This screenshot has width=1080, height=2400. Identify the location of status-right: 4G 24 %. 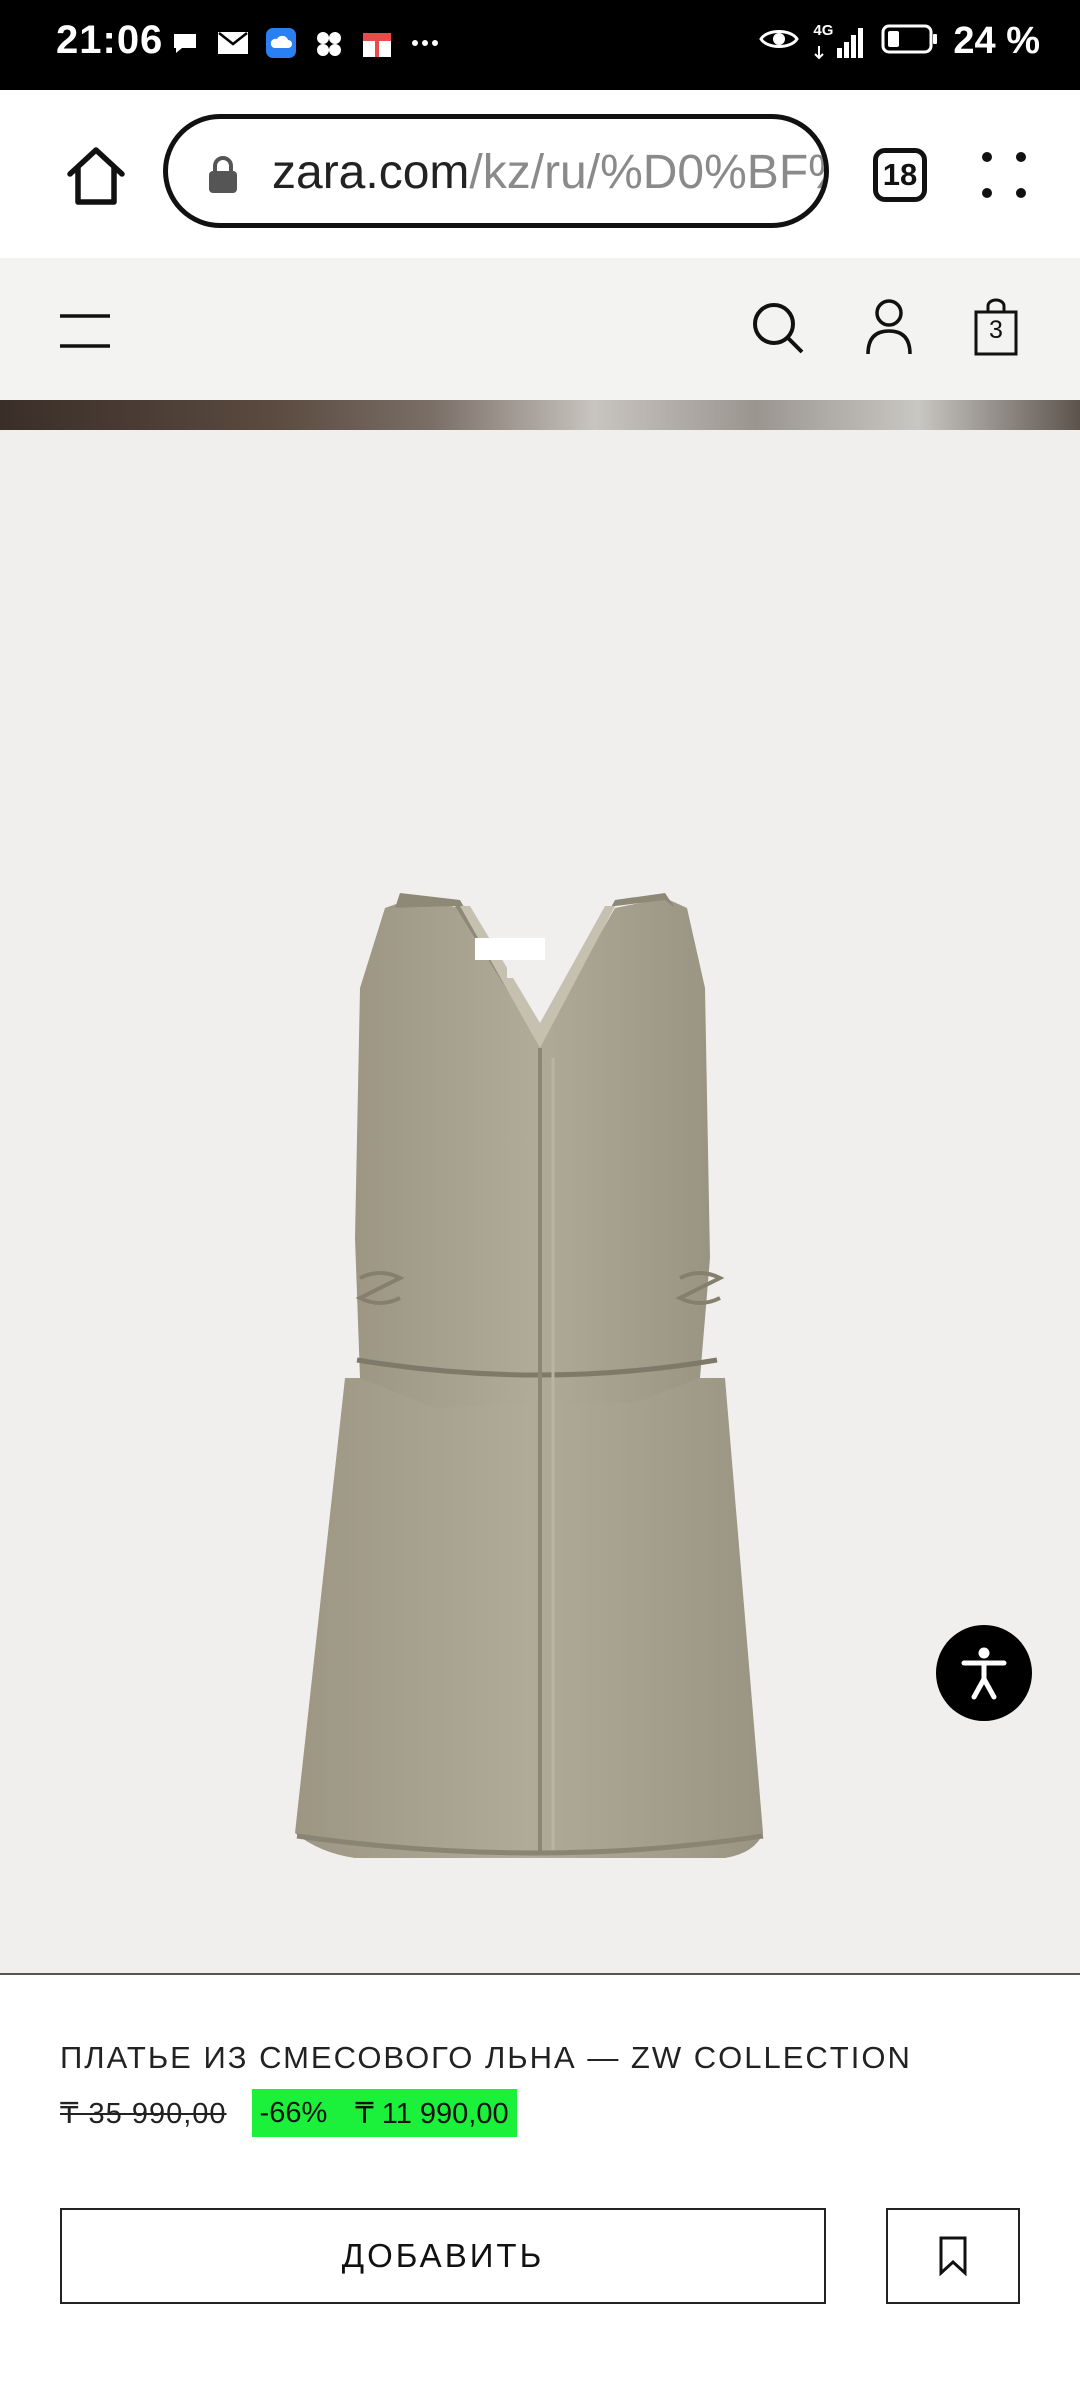
(899, 41).